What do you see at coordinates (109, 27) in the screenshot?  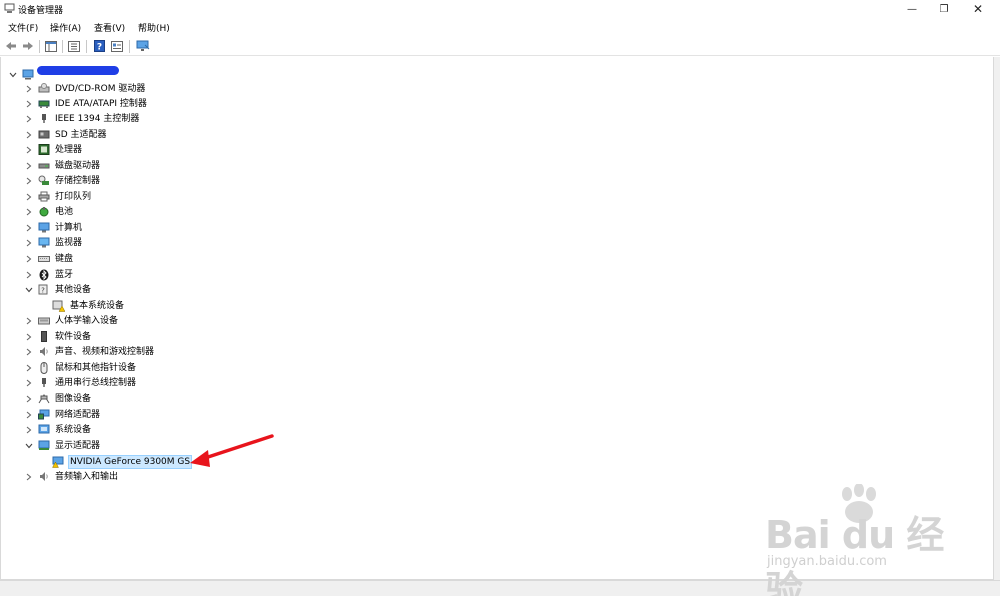 I see `menu-view: 查看(V)` at bounding box center [109, 27].